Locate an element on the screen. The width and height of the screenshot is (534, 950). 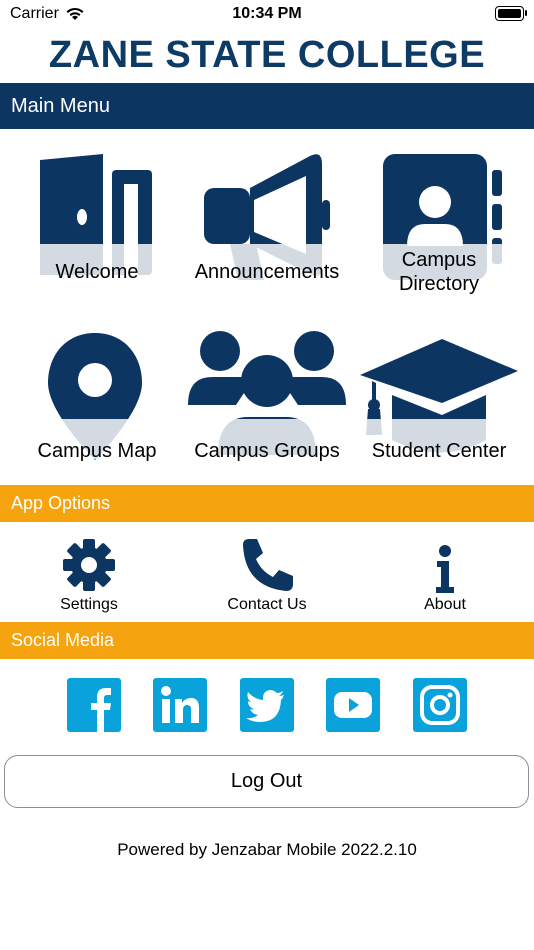
powered-by-text: Powered by Jenzabar Mobile 2022.2.10 is located at coordinates (267, 849).